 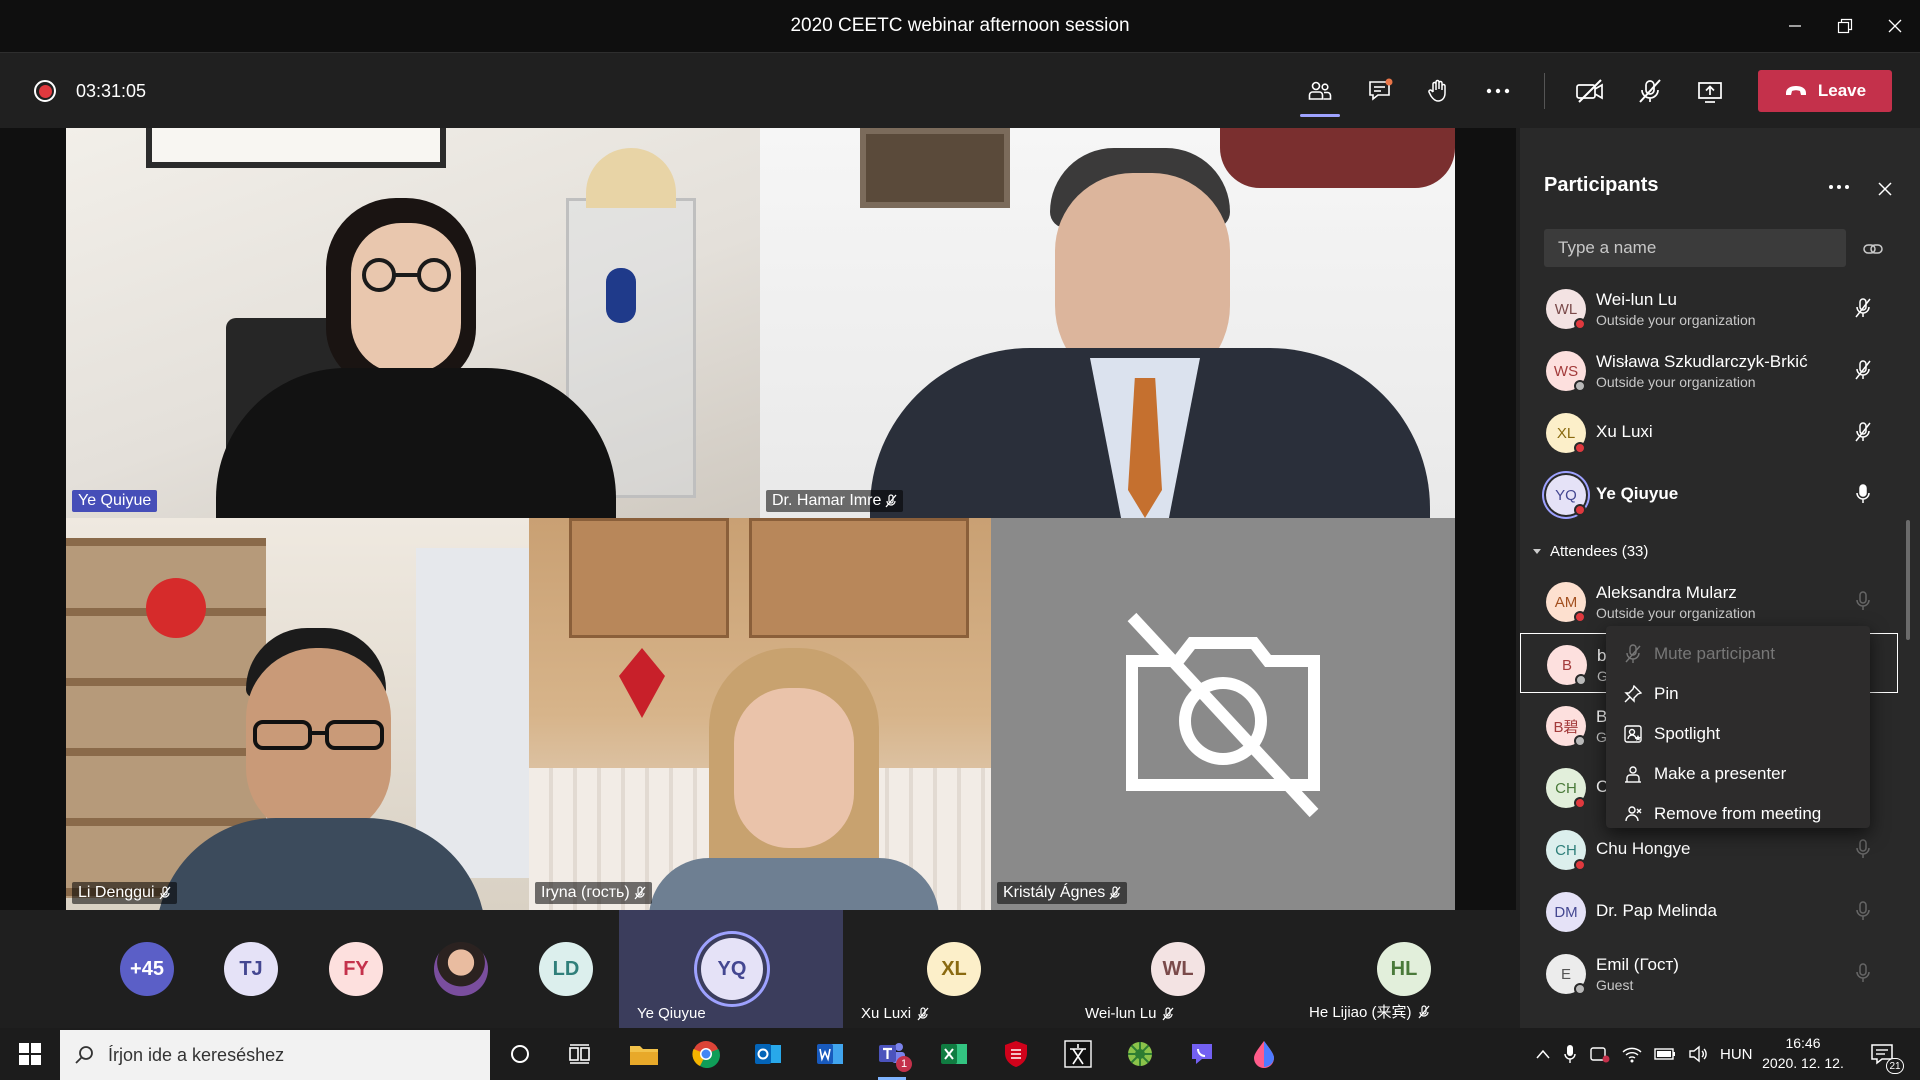 I want to click on taskbar-clock: 16:46 2020. 12. 12., so click(x=1803, y=1053).